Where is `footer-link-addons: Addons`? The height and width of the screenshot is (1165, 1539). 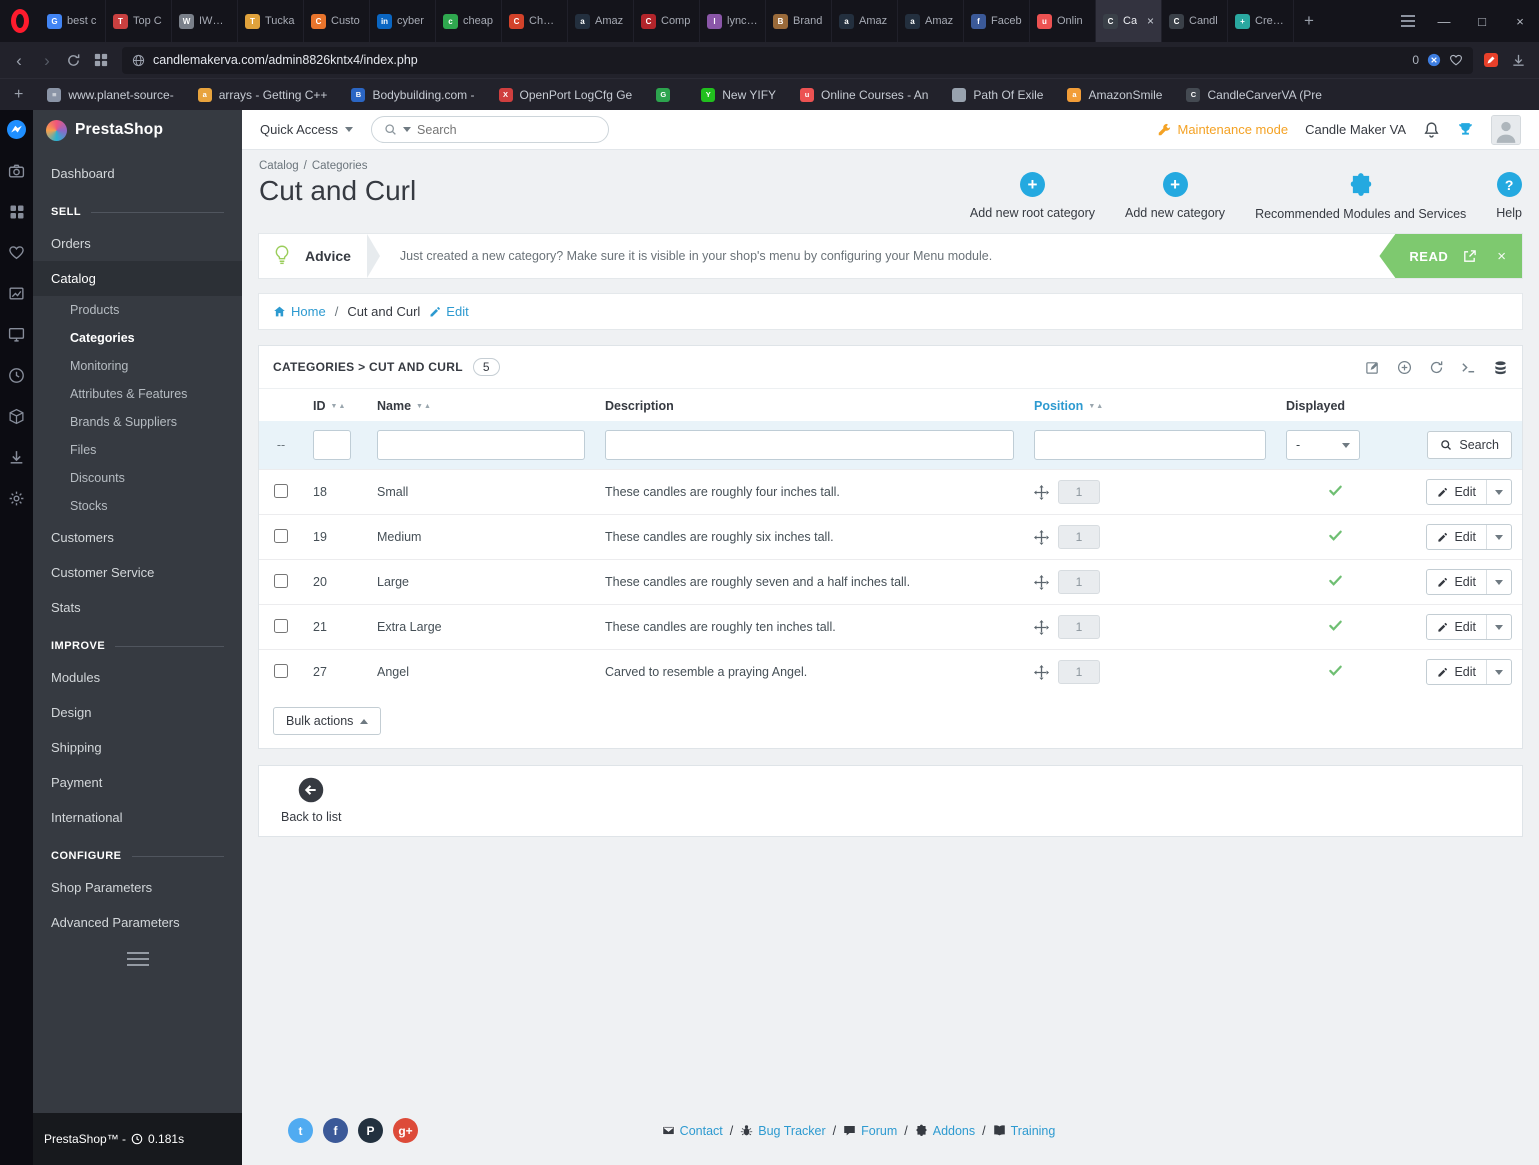
footer-link-addons: Addons is located at coordinates (945, 1131).